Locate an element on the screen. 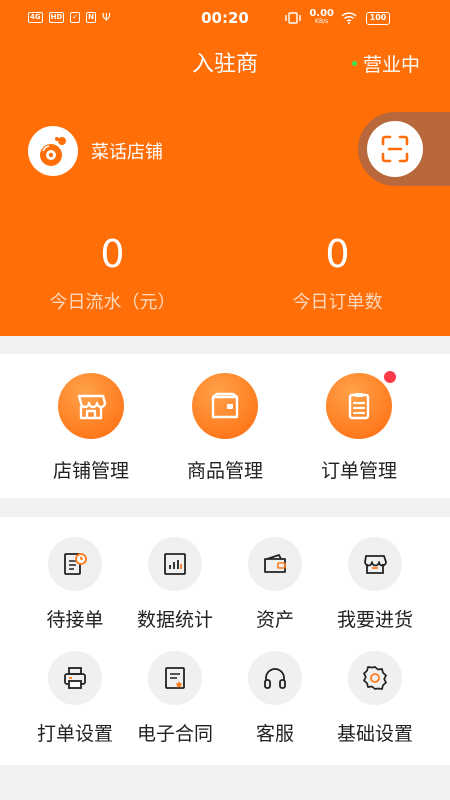  settings-icon-wrap is located at coordinates (375, 678).